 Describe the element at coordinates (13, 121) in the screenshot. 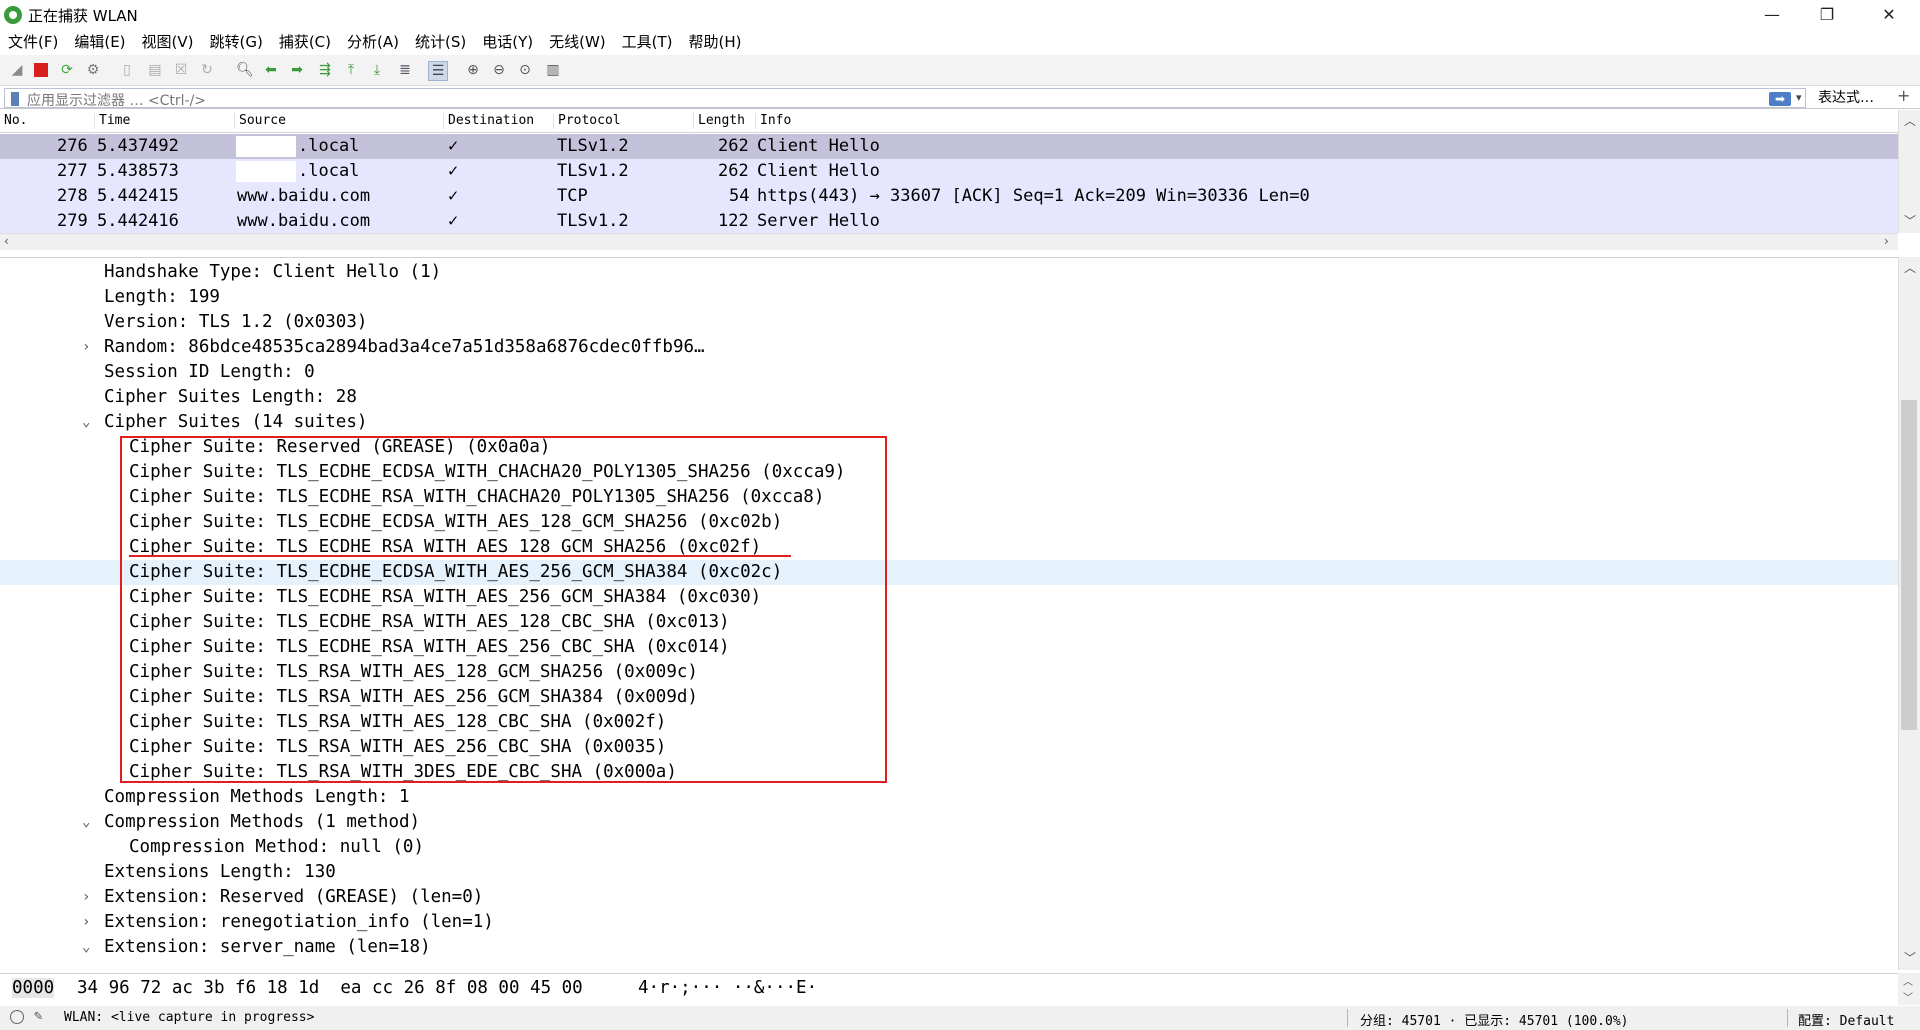

I see `col-no: No.` at that location.